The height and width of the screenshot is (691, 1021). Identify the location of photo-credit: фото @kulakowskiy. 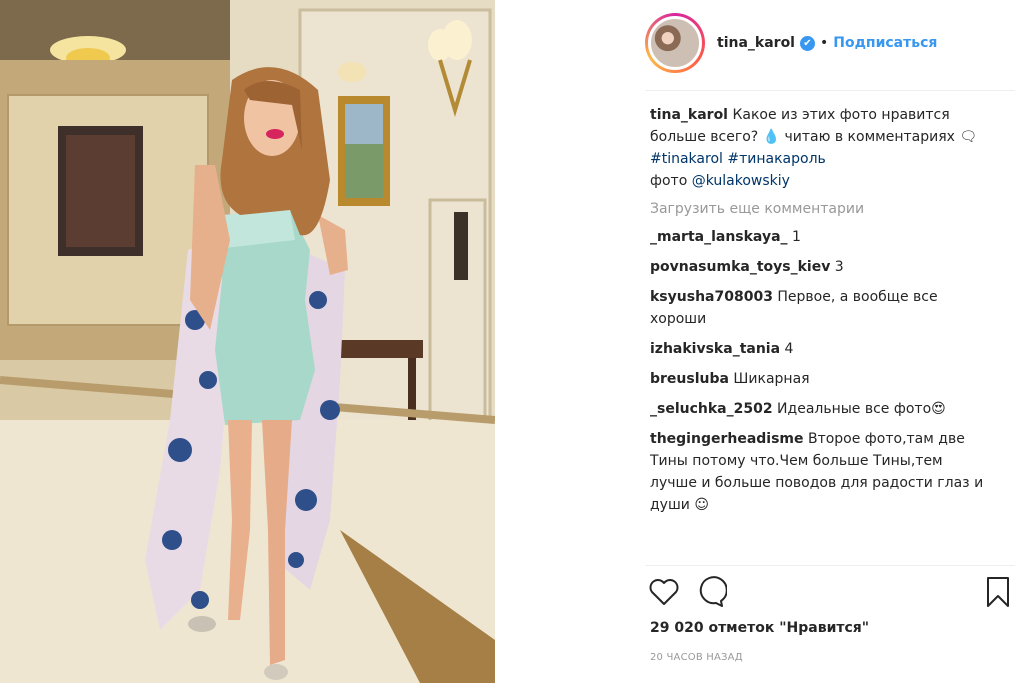
(820, 181).